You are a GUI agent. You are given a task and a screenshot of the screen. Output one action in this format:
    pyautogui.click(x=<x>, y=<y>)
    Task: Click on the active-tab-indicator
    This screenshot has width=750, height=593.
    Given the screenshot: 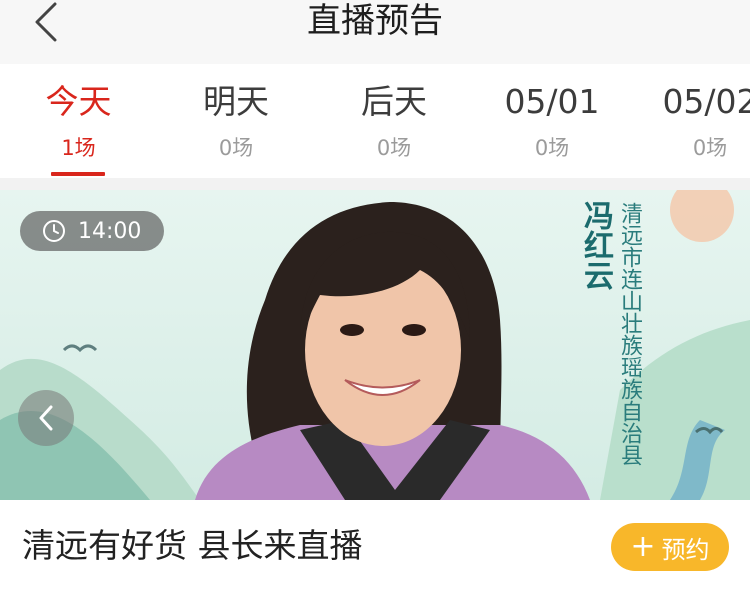 What is the action you would take?
    pyautogui.click(x=78, y=174)
    